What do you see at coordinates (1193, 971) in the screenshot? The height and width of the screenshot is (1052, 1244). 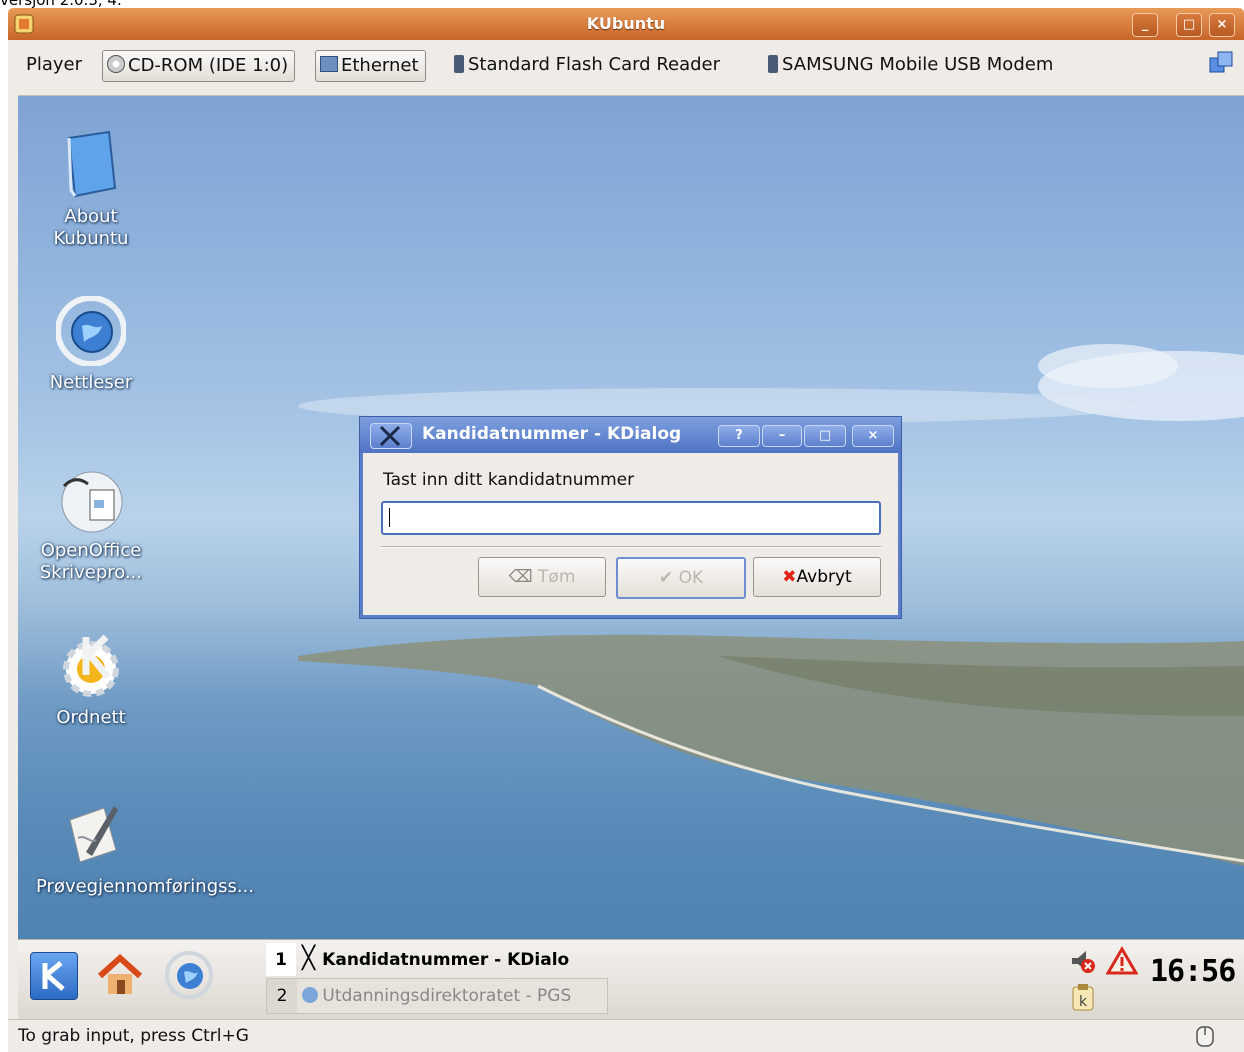 I see `panel-clock: 16:56` at bounding box center [1193, 971].